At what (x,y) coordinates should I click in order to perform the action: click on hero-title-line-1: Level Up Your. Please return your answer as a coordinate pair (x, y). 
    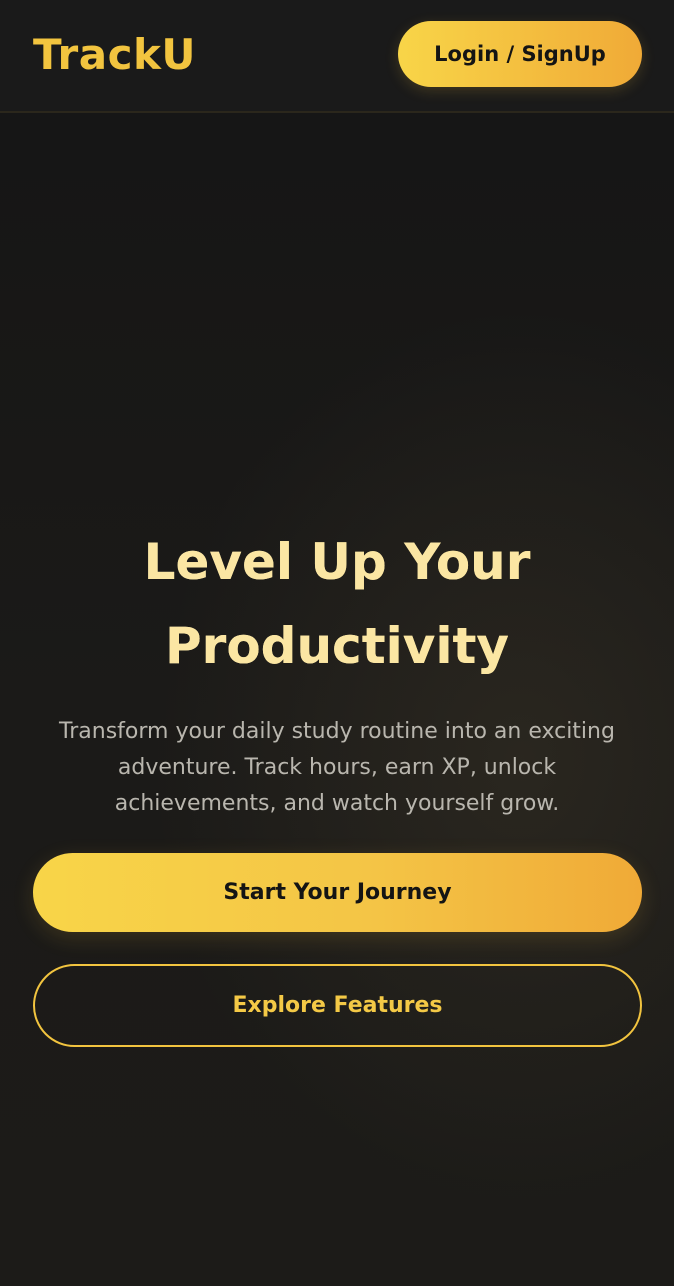
    Looking at the image, I should click on (337, 562).